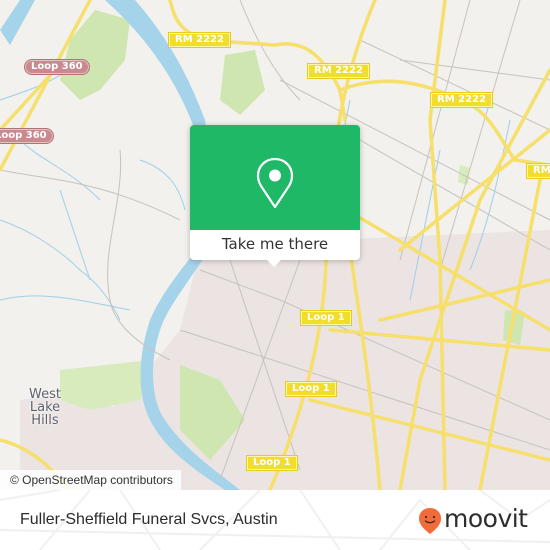 The height and width of the screenshot is (550, 550). What do you see at coordinates (275, 183) in the screenshot?
I see `location-pin-icon` at bounding box center [275, 183].